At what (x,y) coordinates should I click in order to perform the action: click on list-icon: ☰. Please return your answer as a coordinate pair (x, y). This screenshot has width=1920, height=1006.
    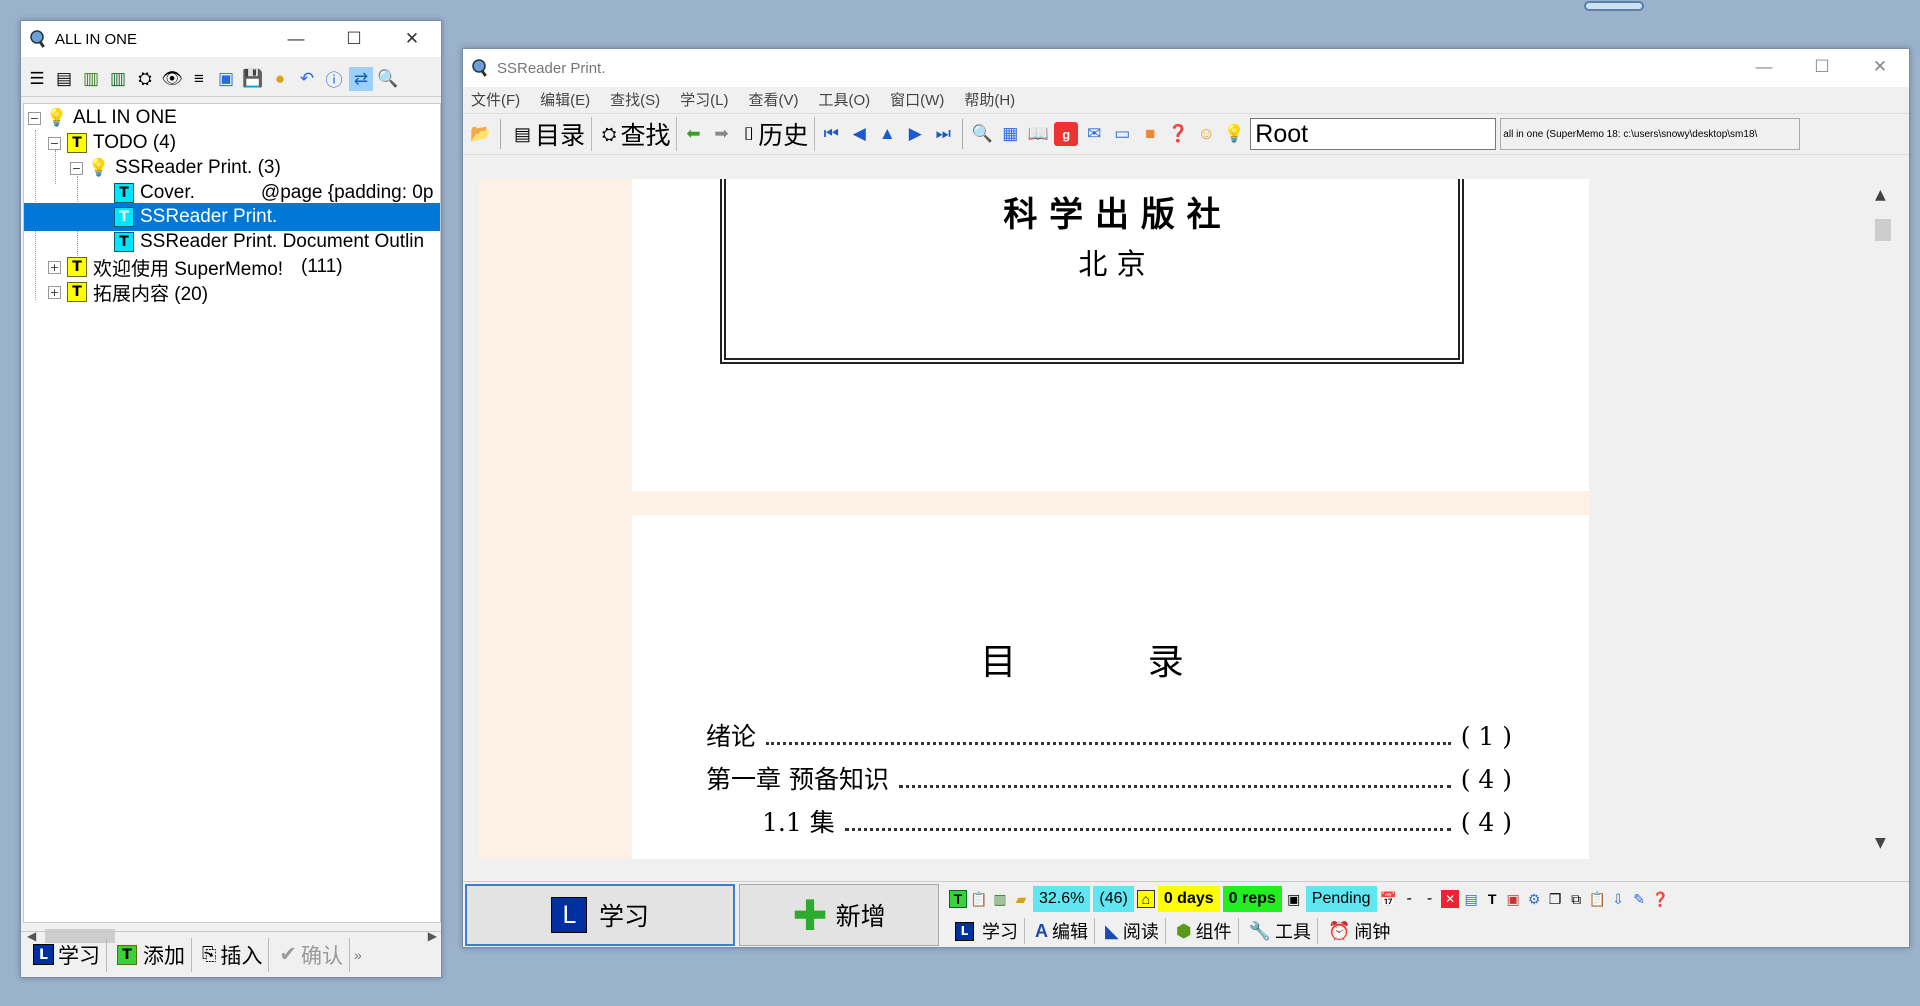
    Looking at the image, I should click on (37, 79).